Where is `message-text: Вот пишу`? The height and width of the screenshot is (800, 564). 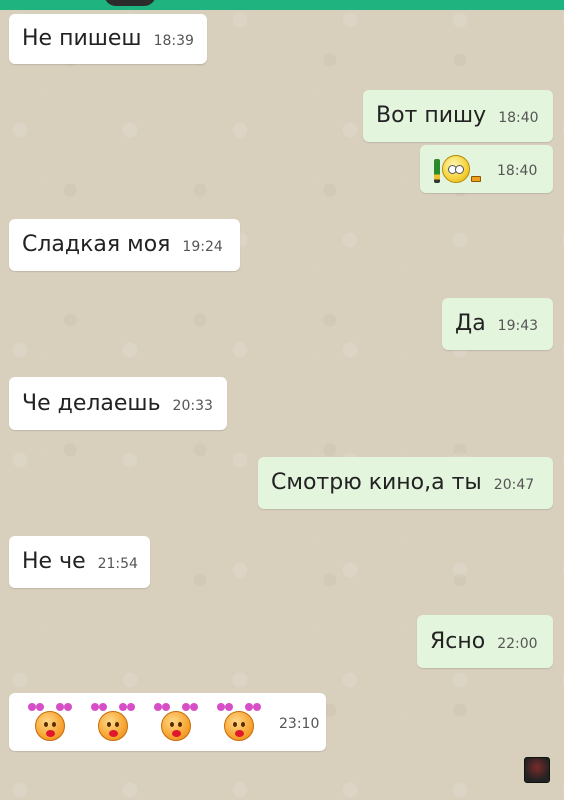
message-text: Вот пишу is located at coordinates (431, 115).